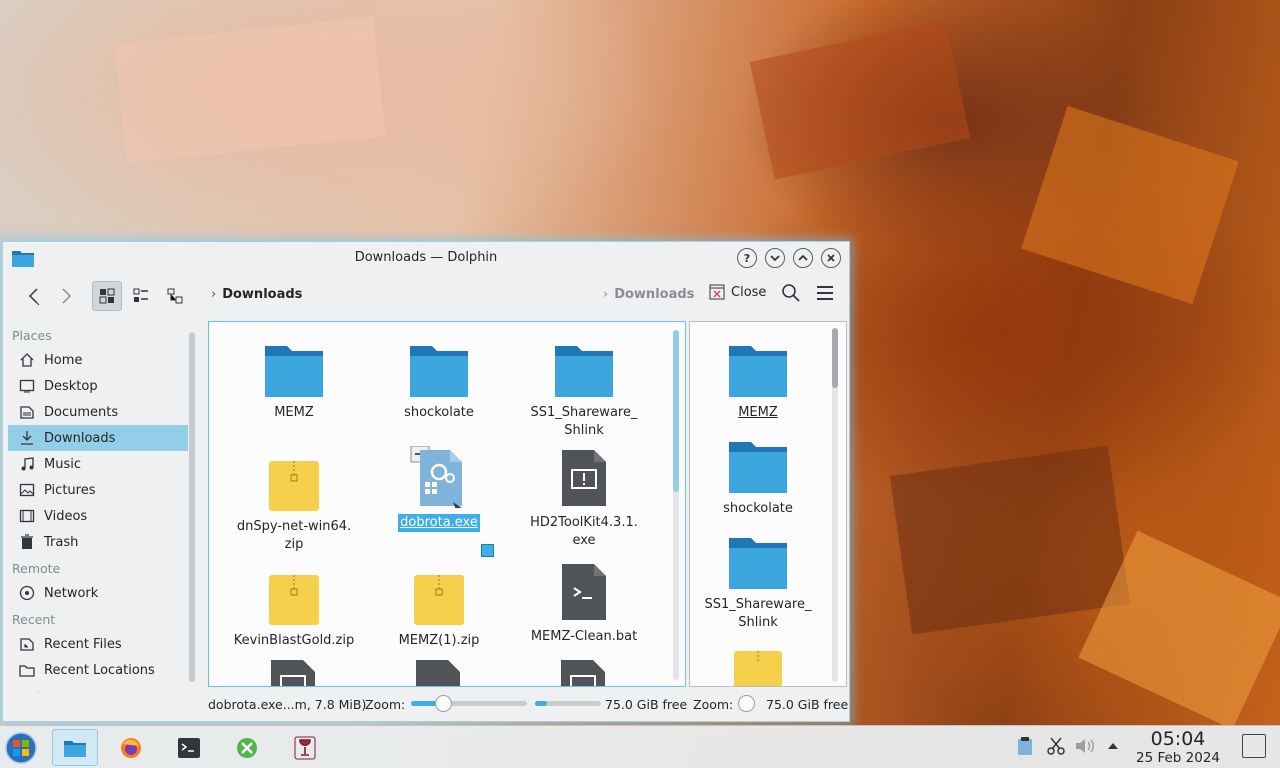 The height and width of the screenshot is (768, 1280). What do you see at coordinates (70, 490) in the screenshot?
I see `sidebar-item-label: Pictures` at bounding box center [70, 490].